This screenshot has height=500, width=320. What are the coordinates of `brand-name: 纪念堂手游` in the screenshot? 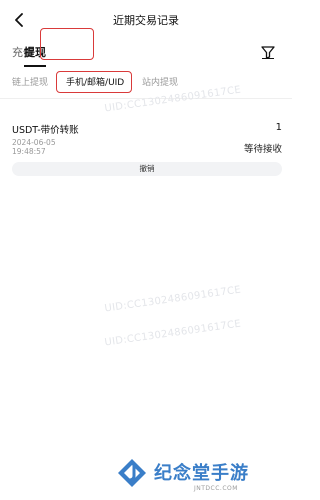 It's located at (201, 473).